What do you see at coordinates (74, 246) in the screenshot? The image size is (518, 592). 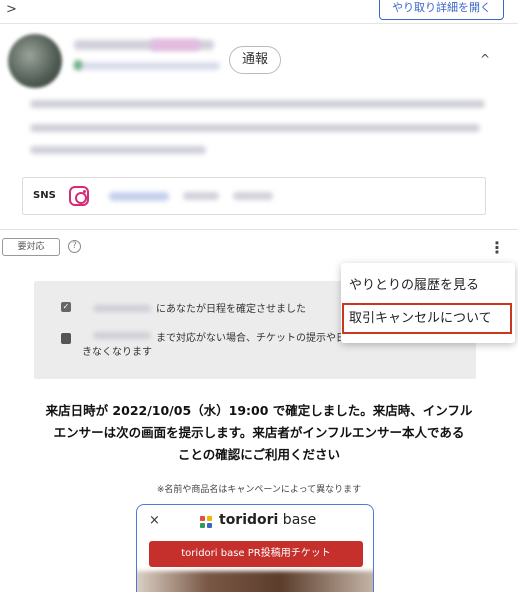 I see `help-icon: ?` at bounding box center [74, 246].